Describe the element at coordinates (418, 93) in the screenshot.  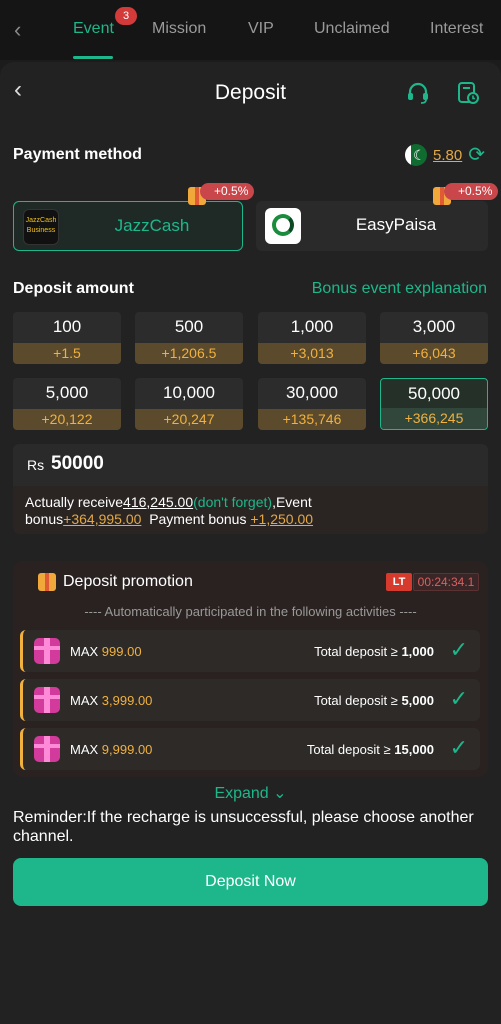
I see `customer-service-icon` at that location.